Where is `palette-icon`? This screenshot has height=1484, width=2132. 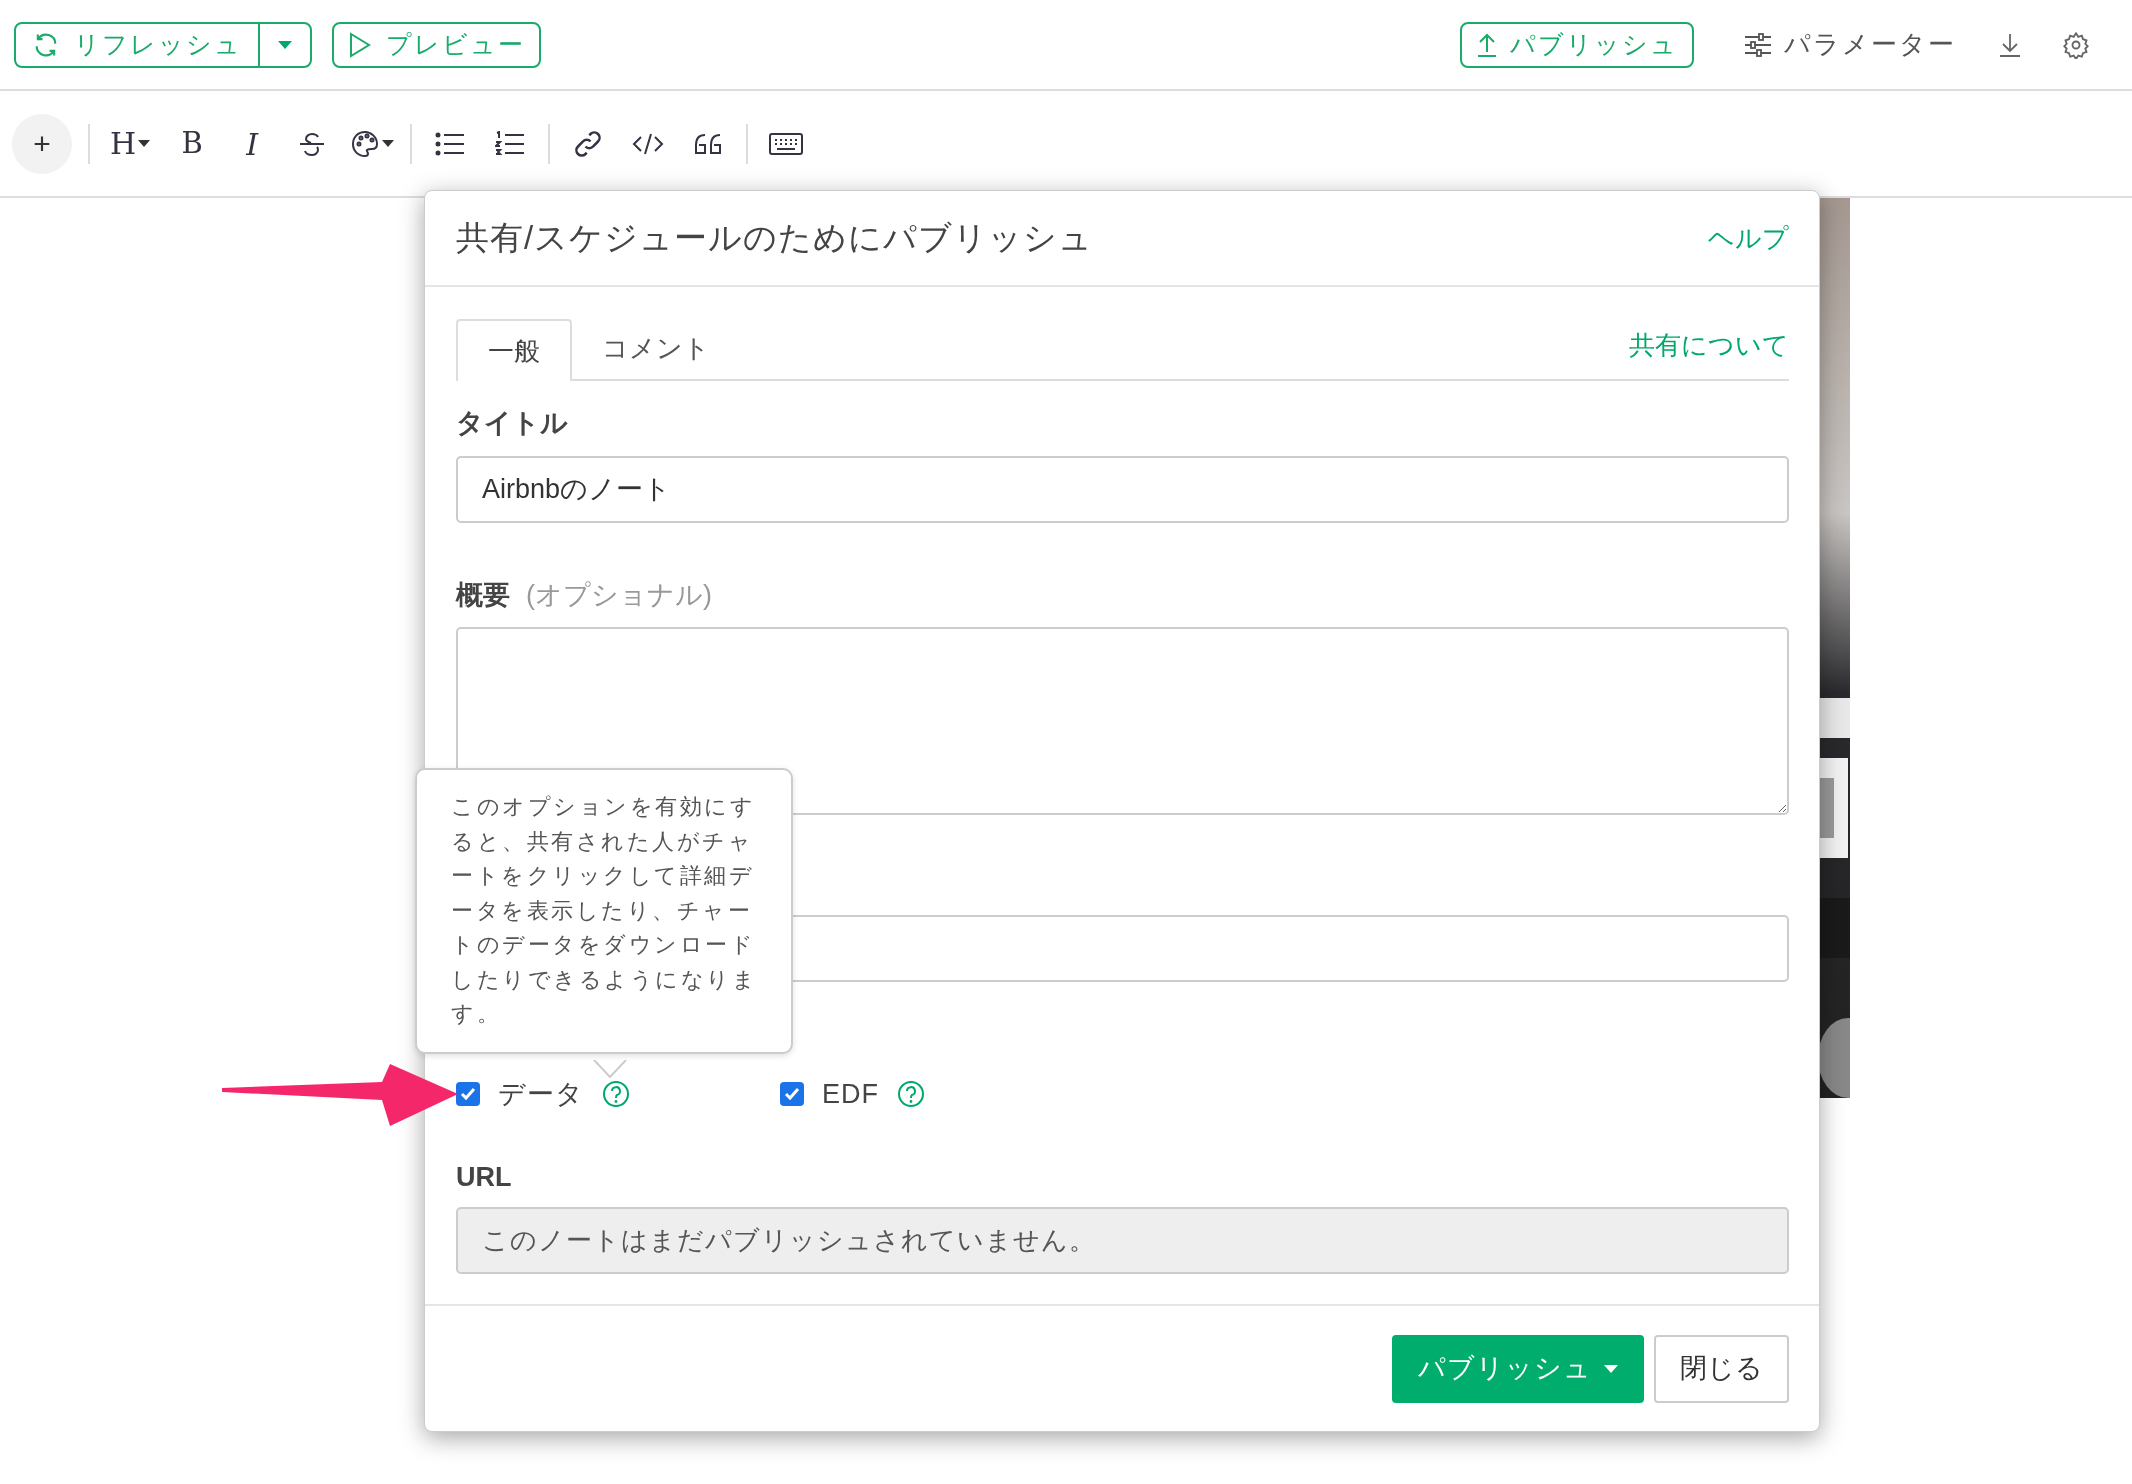 palette-icon is located at coordinates (365, 143).